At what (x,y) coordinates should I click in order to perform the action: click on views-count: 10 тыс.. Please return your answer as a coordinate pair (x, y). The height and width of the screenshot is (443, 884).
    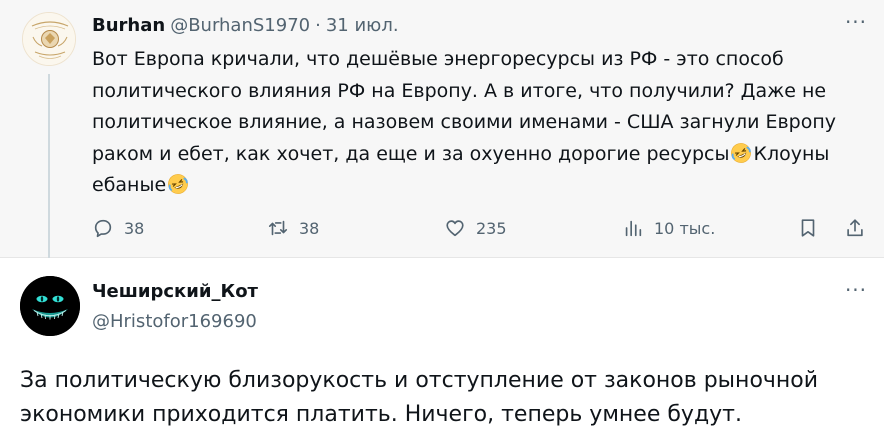
    Looking at the image, I should click on (685, 228).